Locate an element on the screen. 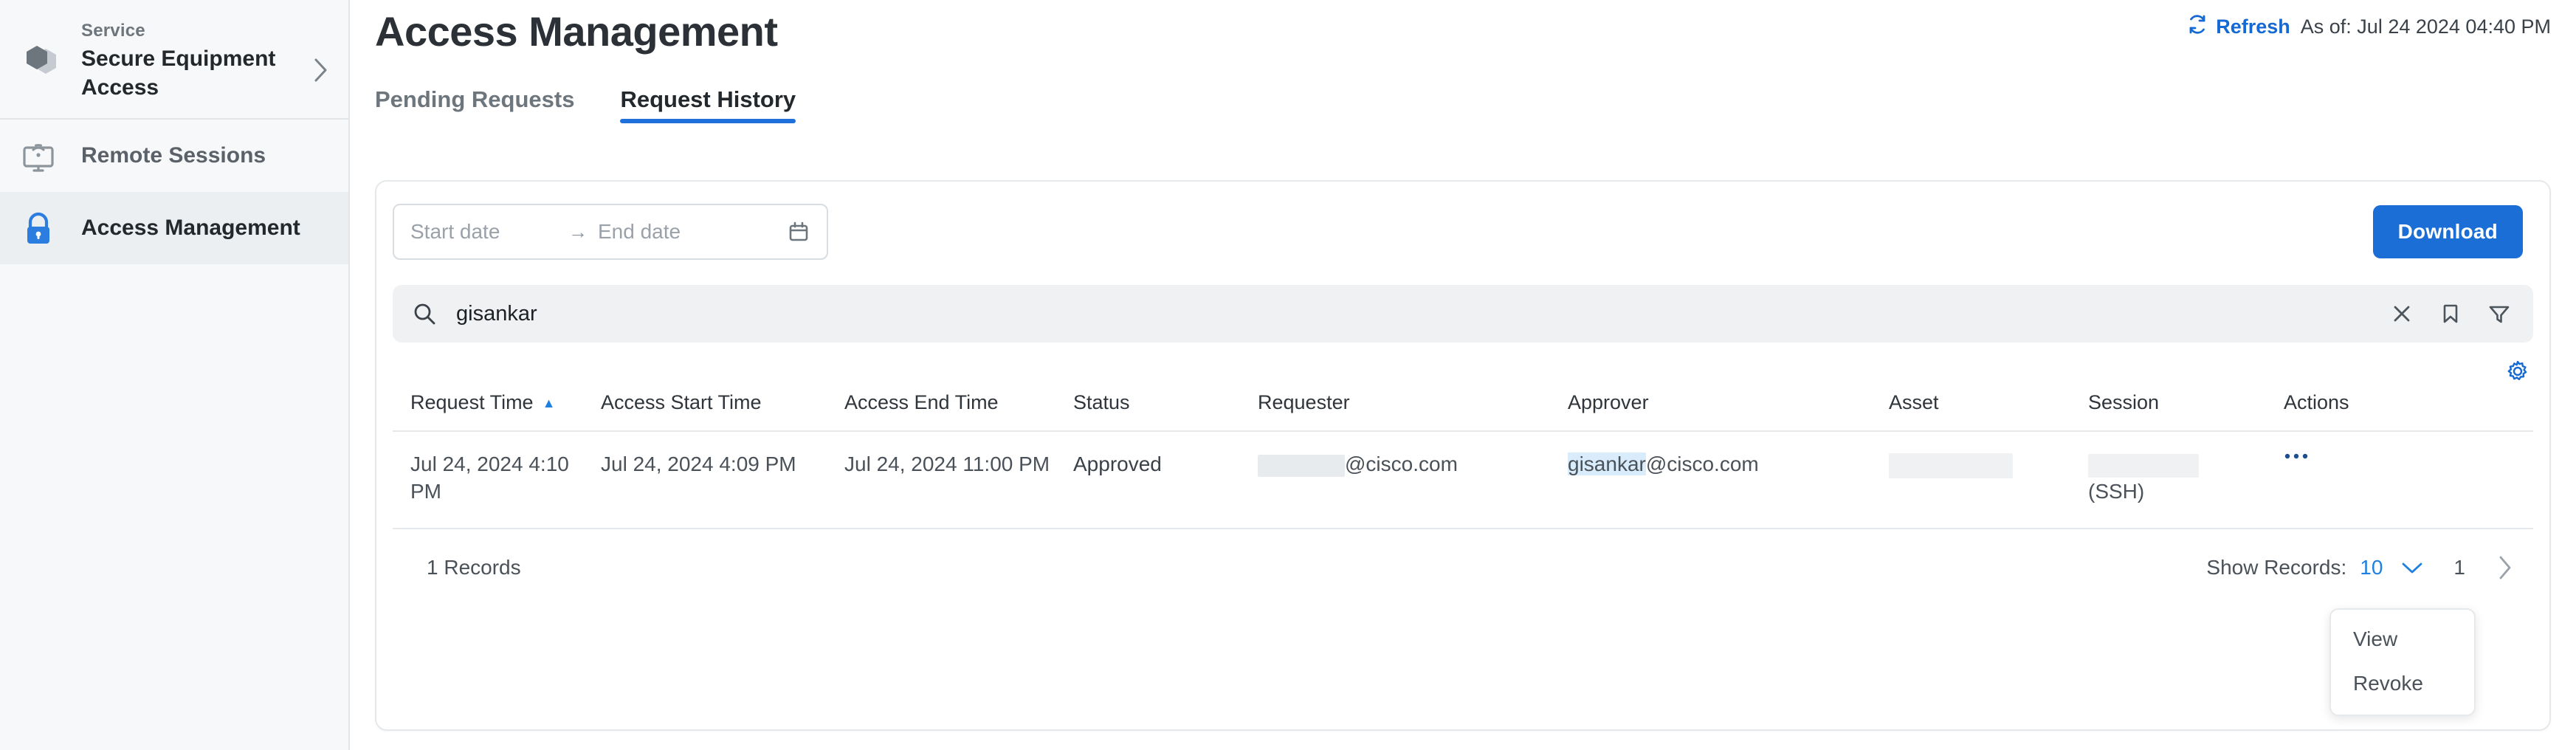  refresh-button: Refresh is located at coordinates (2238, 27).